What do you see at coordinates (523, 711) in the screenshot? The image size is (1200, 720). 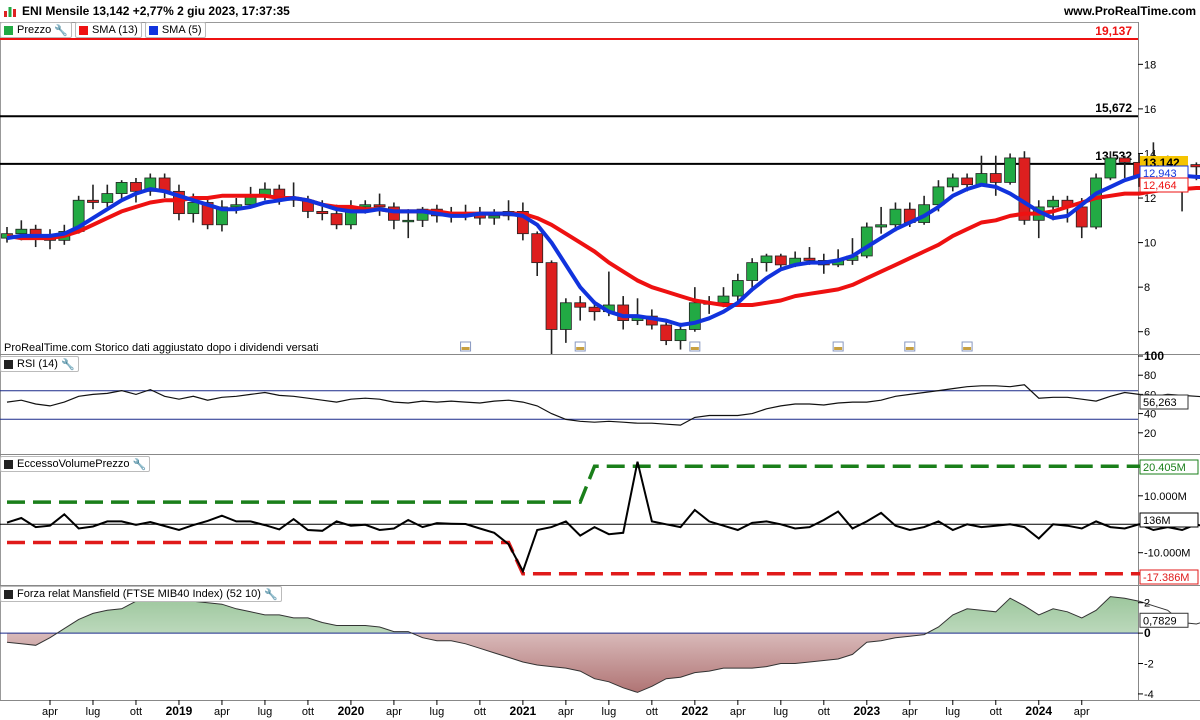 I see `x-axis-label: 2021` at bounding box center [523, 711].